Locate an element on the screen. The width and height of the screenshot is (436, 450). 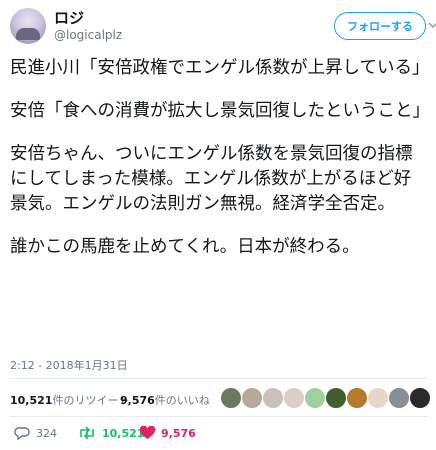
user-names: ロジ @logicalplz is located at coordinates (88, 26).